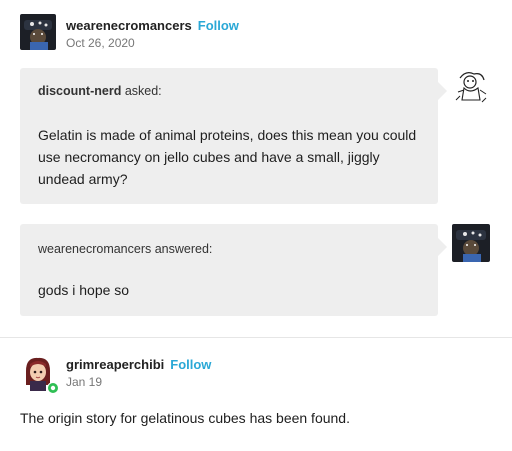 The width and height of the screenshot is (512, 451). What do you see at coordinates (94, 249) in the screenshot?
I see `answerer-name: wearenecromancers` at bounding box center [94, 249].